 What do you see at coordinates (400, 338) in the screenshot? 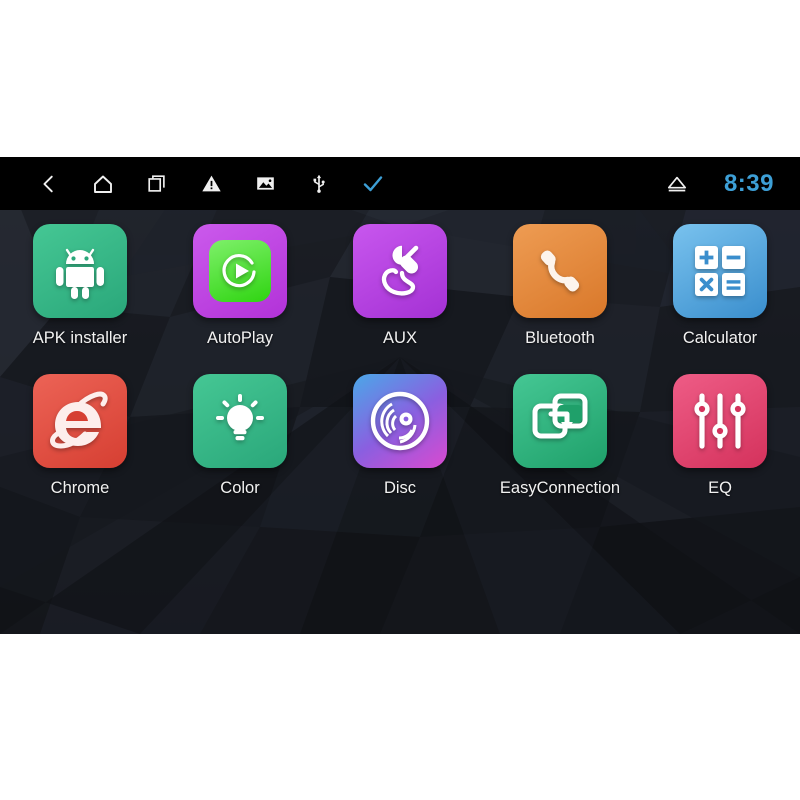
I see `app-label: AUX` at bounding box center [400, 338].